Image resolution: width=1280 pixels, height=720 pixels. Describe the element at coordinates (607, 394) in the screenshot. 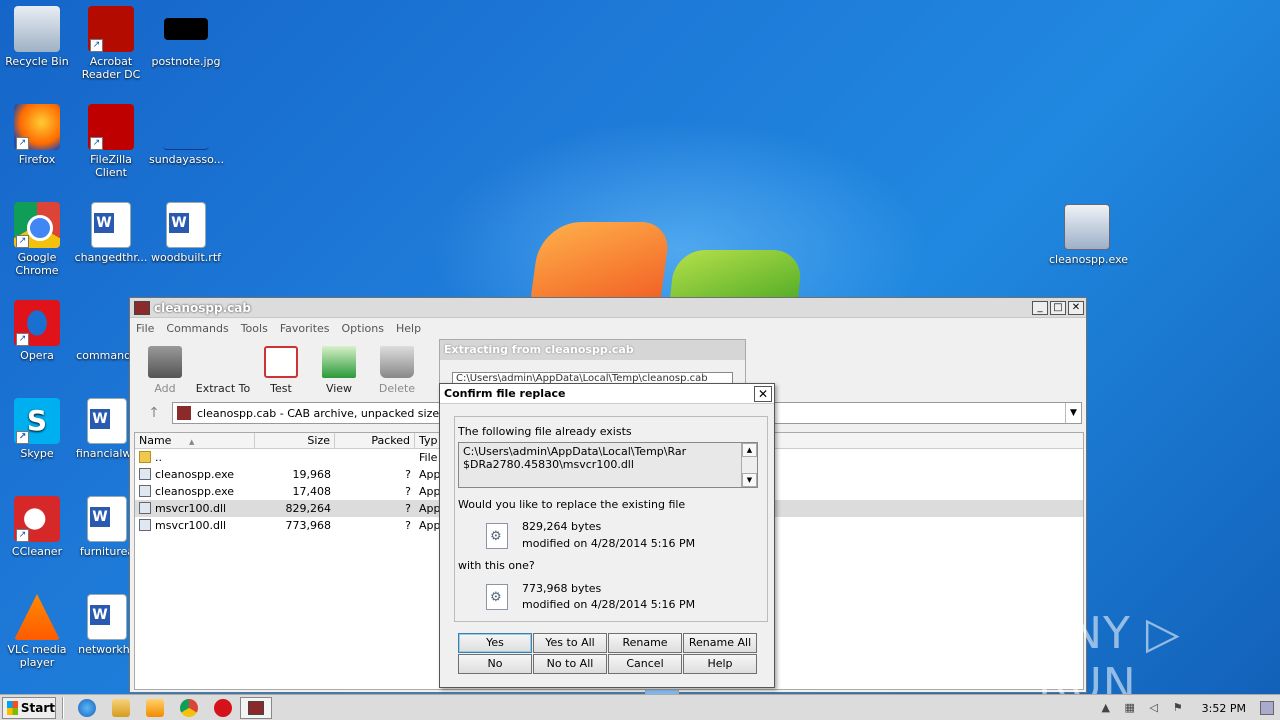

I see `dialog-titlebar: Confirm file replace ✕` at that location.